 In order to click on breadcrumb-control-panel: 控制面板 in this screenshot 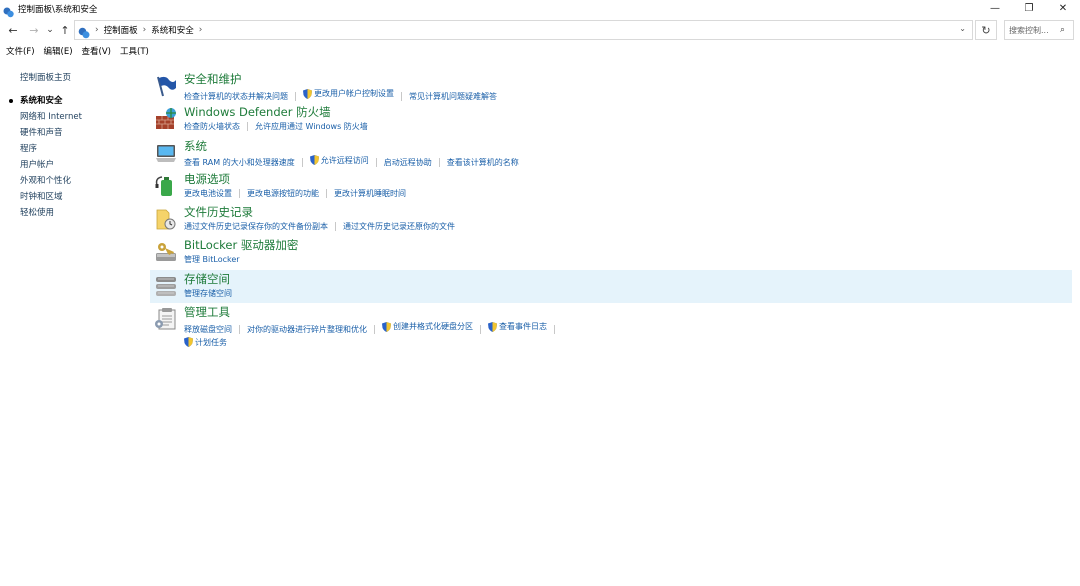, I will do `click(121, 30)`.